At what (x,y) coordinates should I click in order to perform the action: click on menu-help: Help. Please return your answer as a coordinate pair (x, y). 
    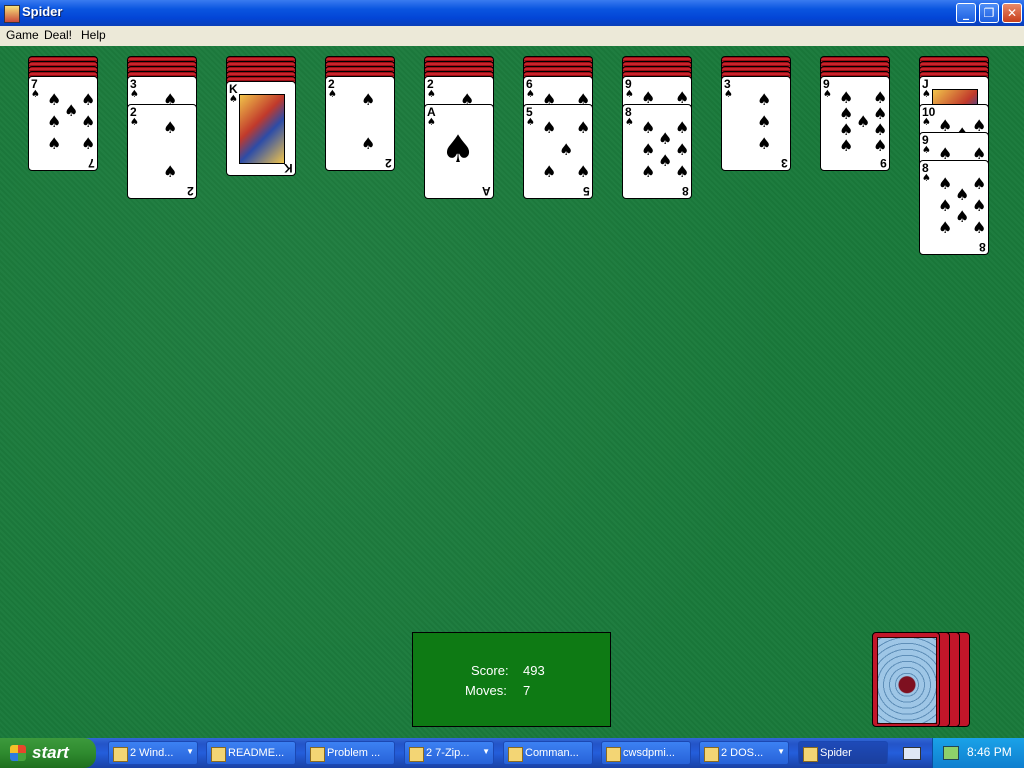
    Looking at the image, I should click on (93, 35).